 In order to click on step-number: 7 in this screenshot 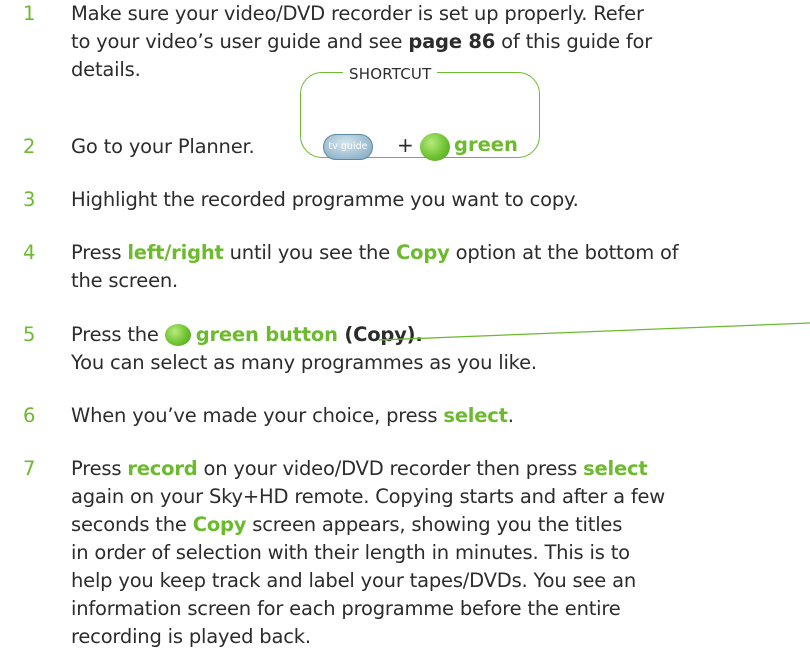, I will do `click(29, 468)`.